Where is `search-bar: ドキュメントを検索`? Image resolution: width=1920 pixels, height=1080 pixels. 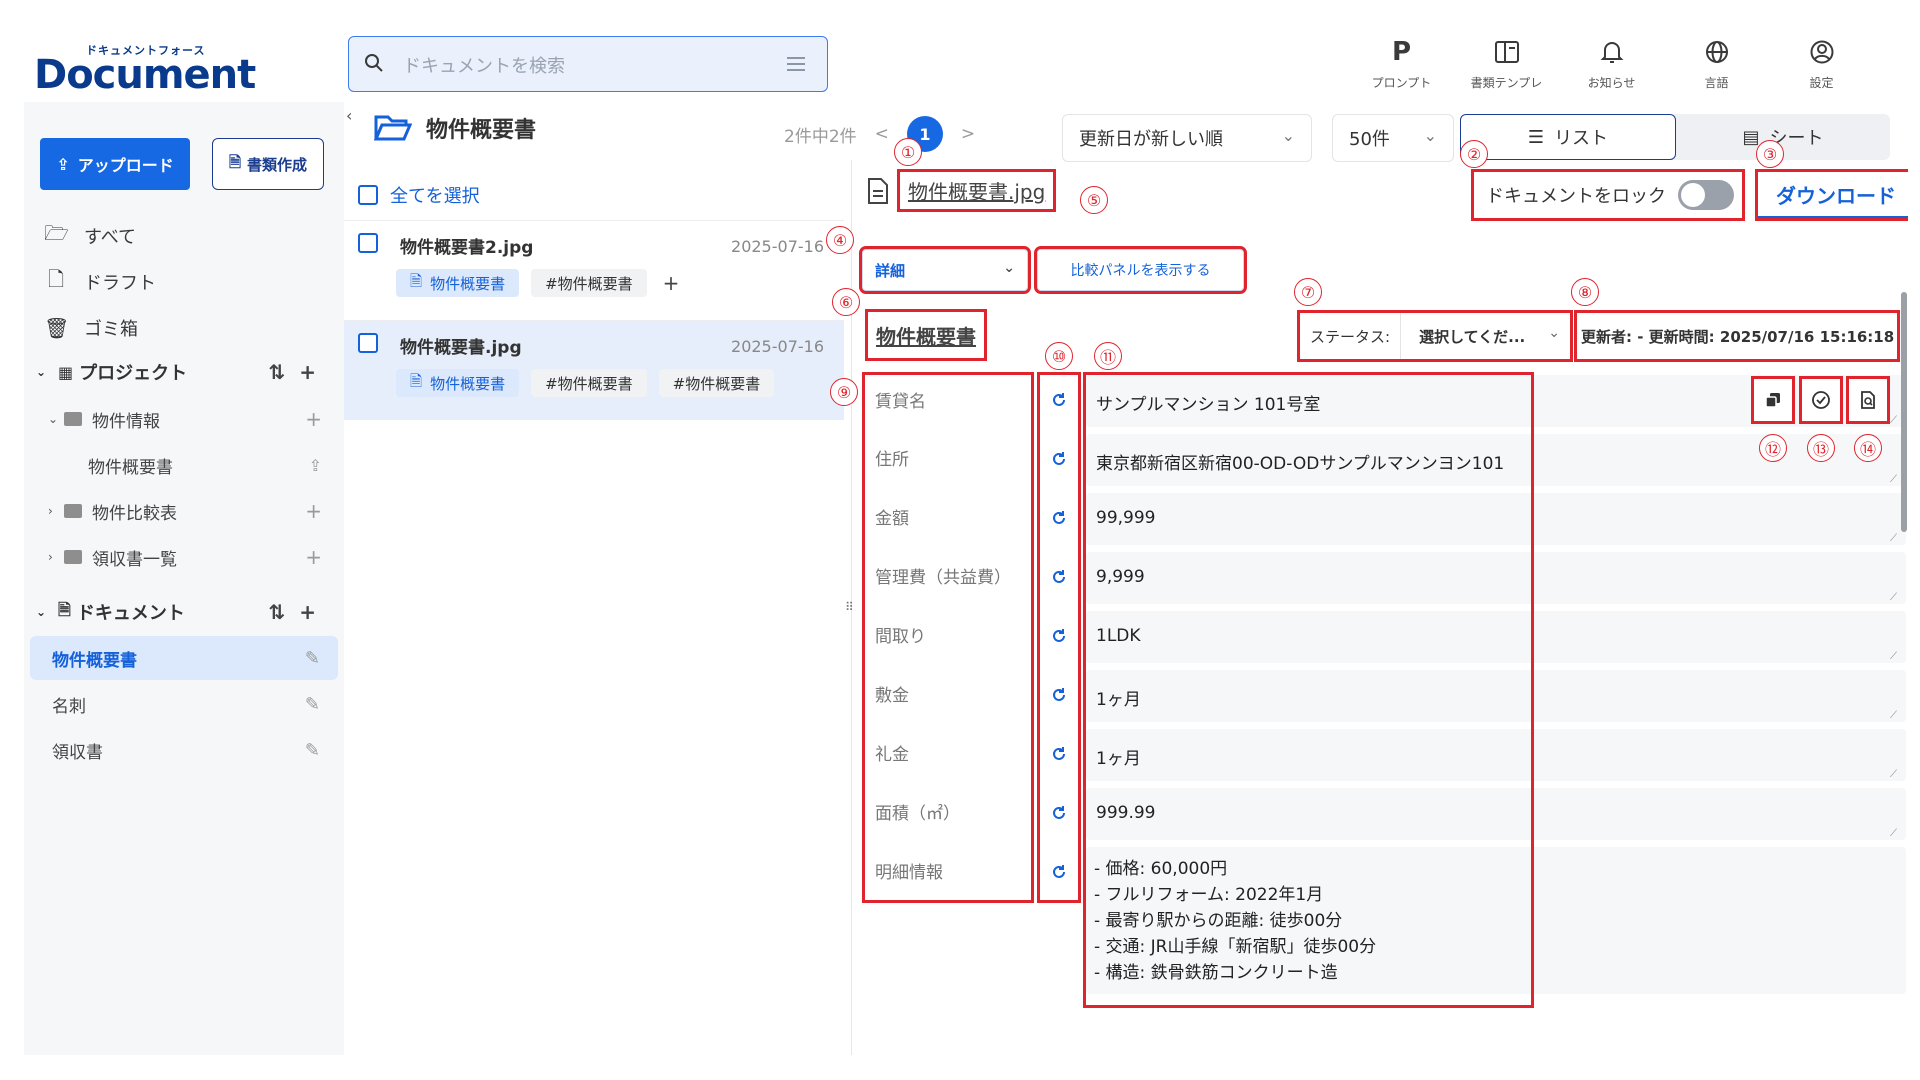 search-bar: ドキュメントを検索 is located at coordinates (588, 64).